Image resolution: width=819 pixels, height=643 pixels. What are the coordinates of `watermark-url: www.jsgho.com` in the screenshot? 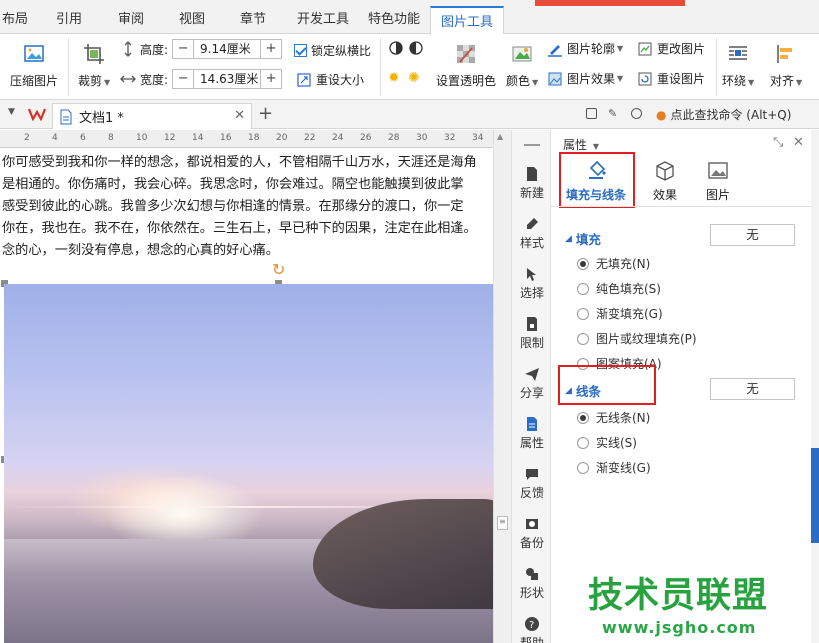 It's located at (679, 627).